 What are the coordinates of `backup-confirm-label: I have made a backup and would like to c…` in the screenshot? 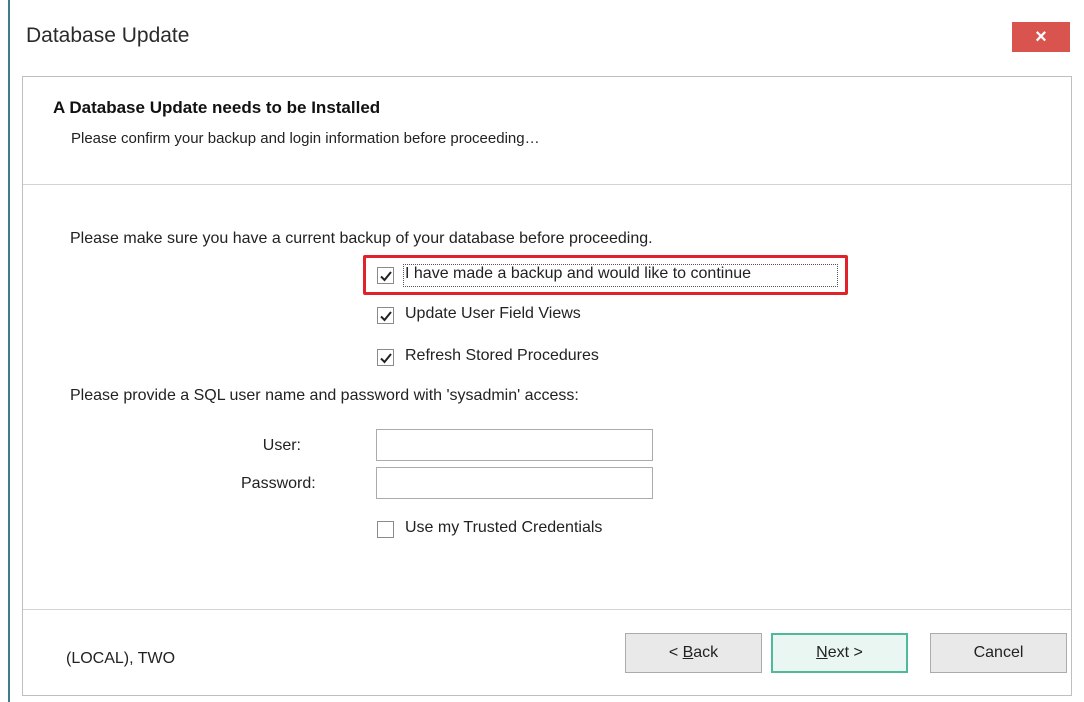 It's located at (578, 273).